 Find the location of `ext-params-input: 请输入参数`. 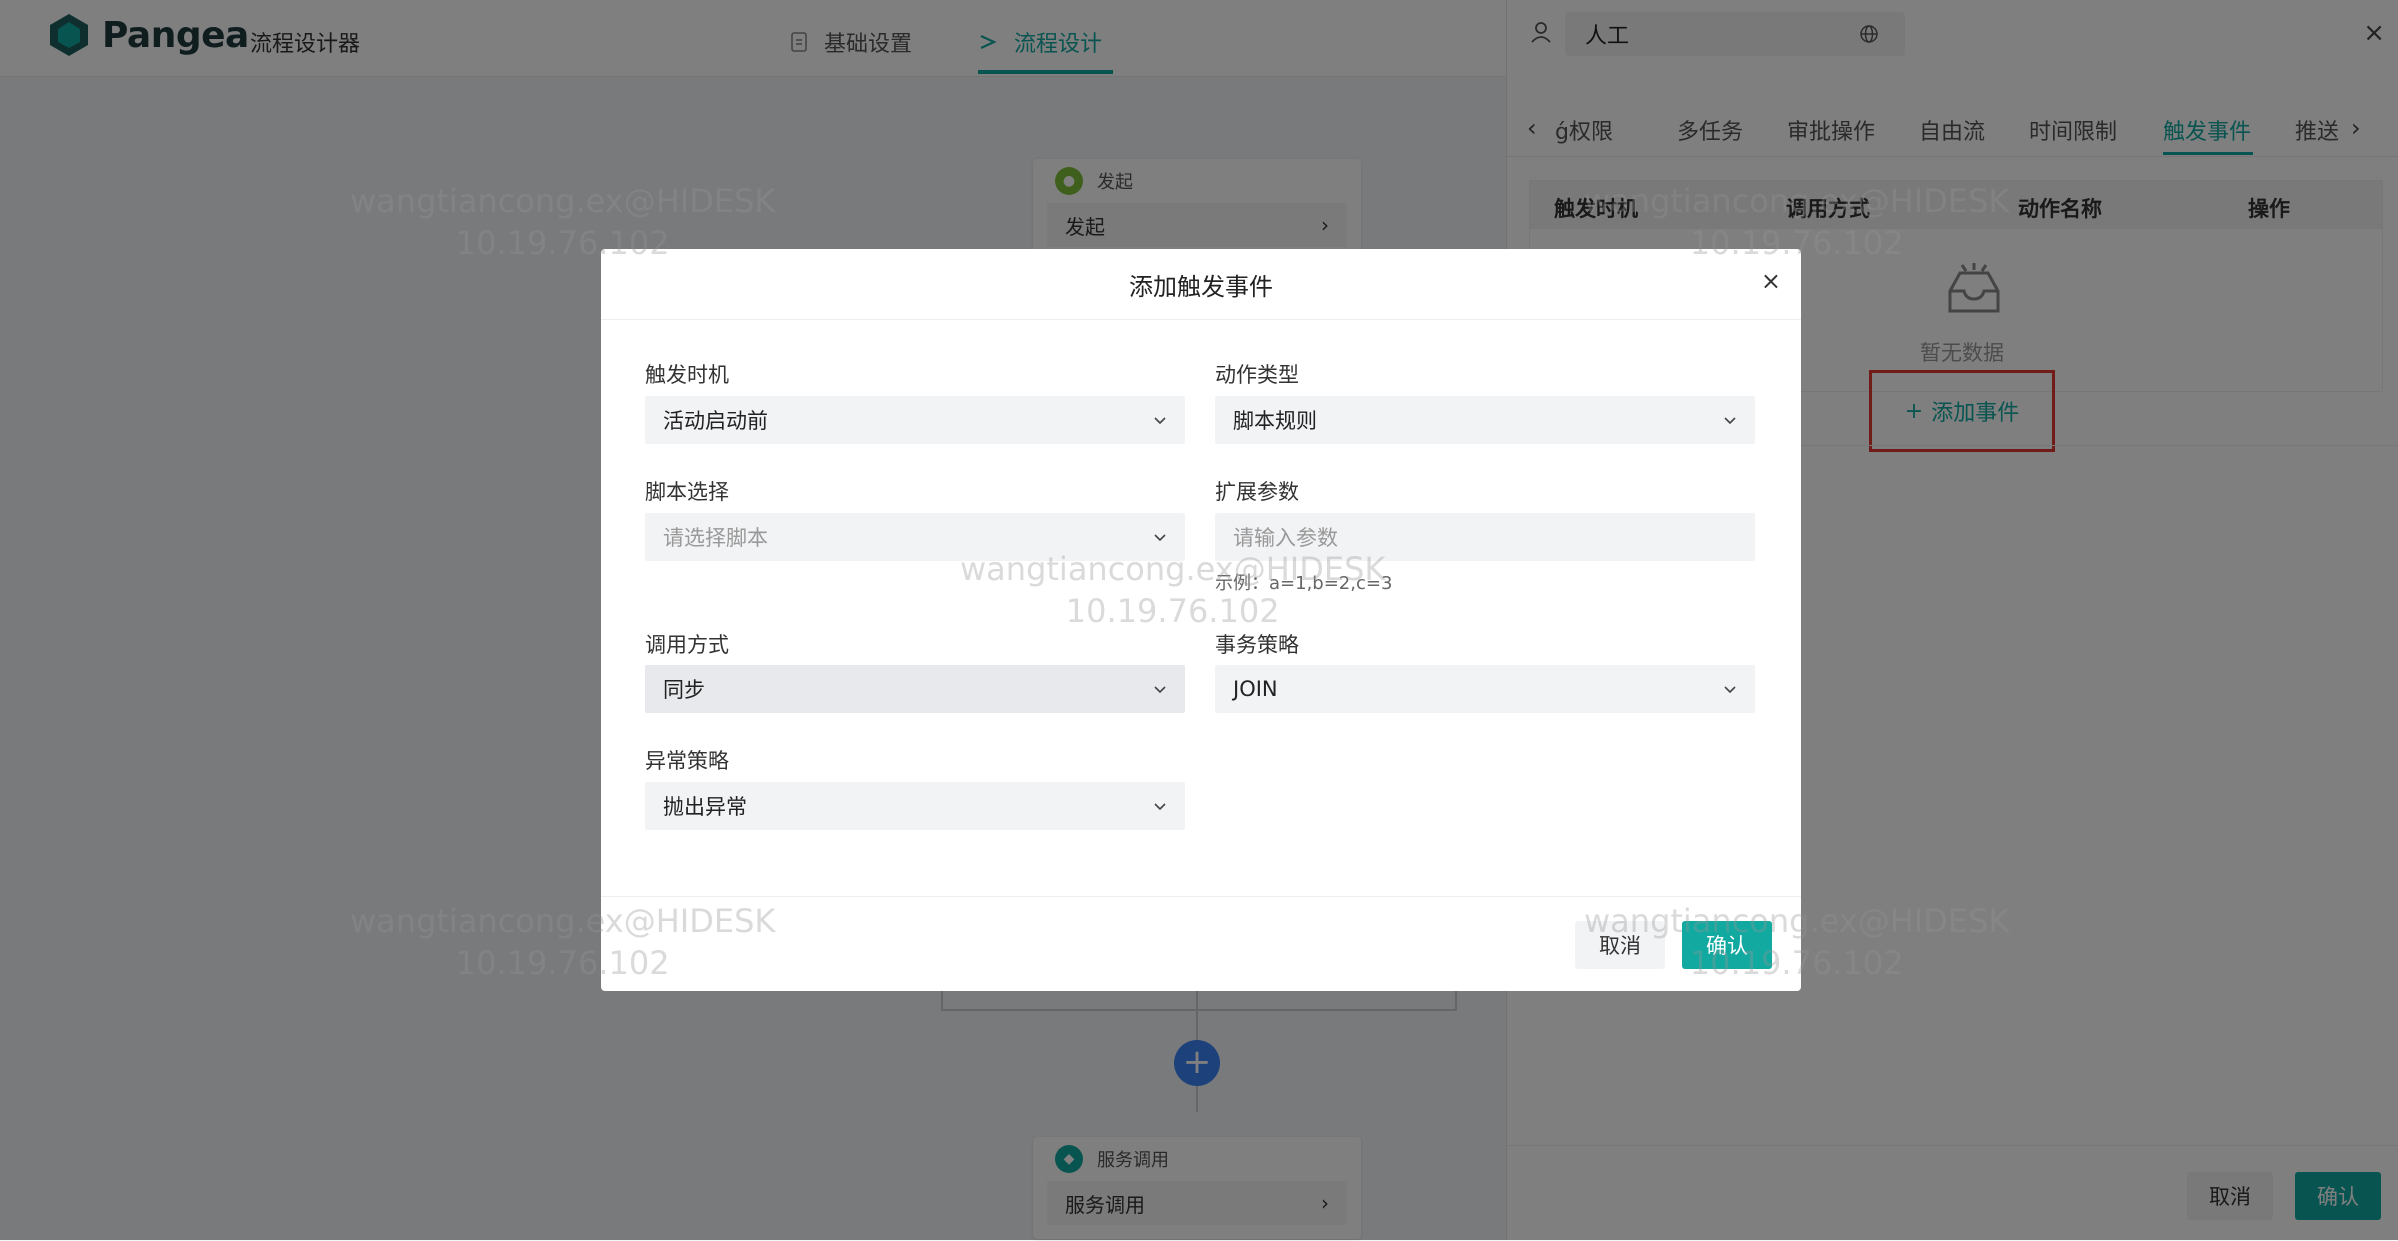

ext-params-input: 请输入参数 is located at coordinates (1485, 537).